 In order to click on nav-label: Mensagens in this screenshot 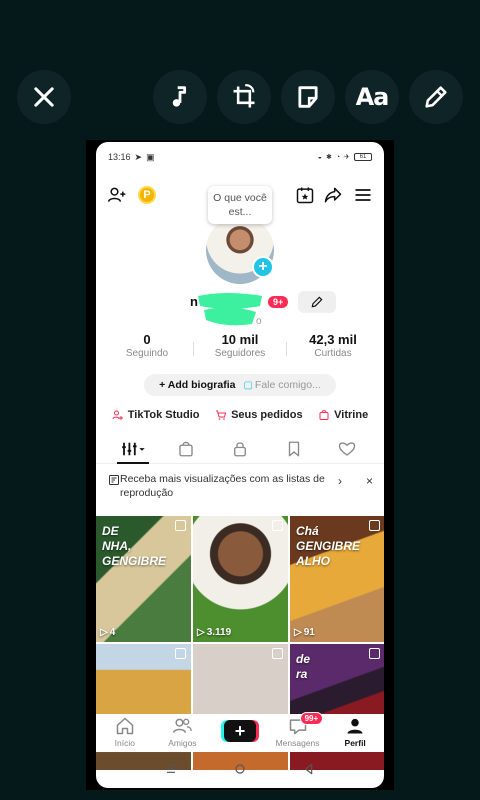, I will do `click(297, 743)`.